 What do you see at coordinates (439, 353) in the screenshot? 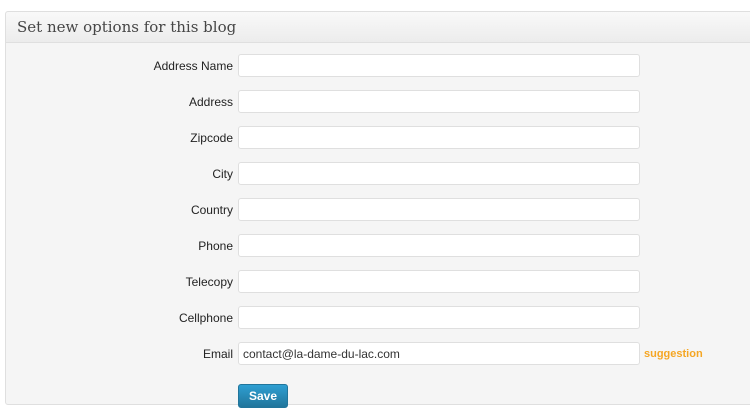
I see `email-input` at bounding box center [439, 353].